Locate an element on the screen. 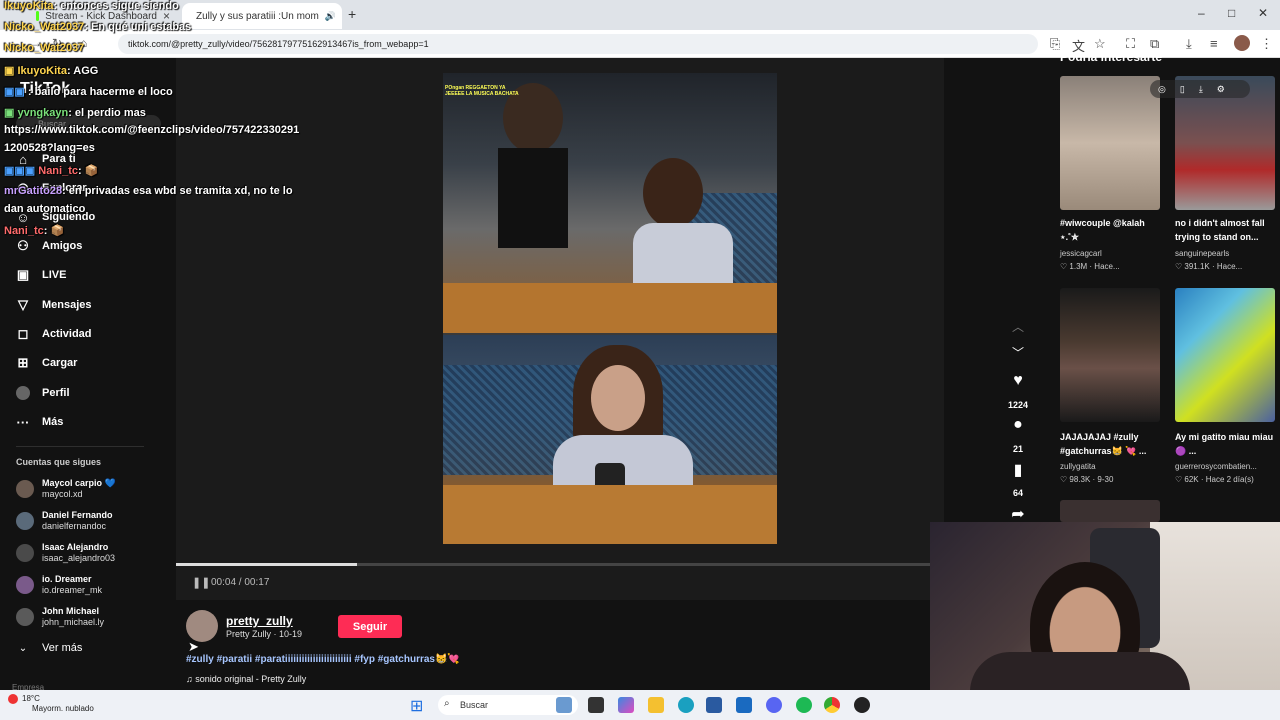  nav-mas: ··· Más is located at coordinates (40, 422).